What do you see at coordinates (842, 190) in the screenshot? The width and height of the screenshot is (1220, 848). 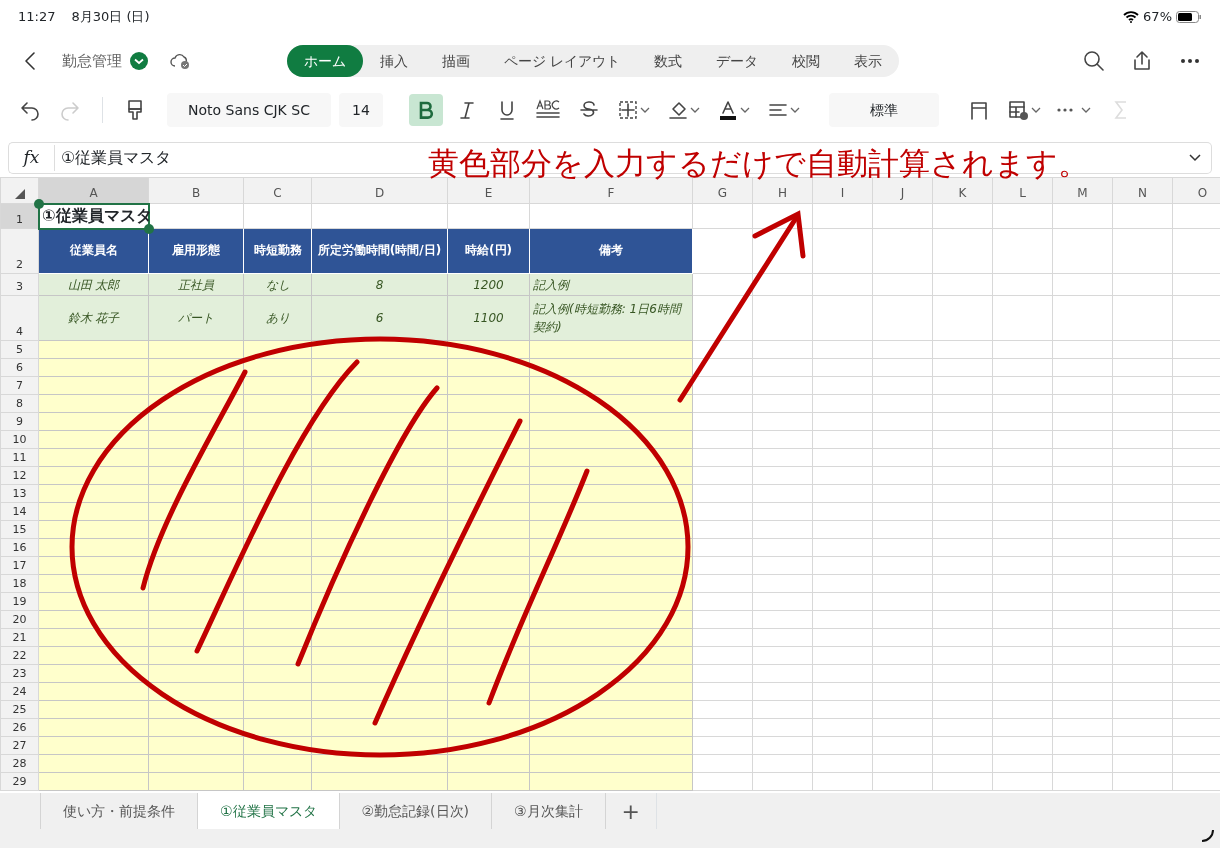 I see `column-header: I` at bounding box center [842, 190].